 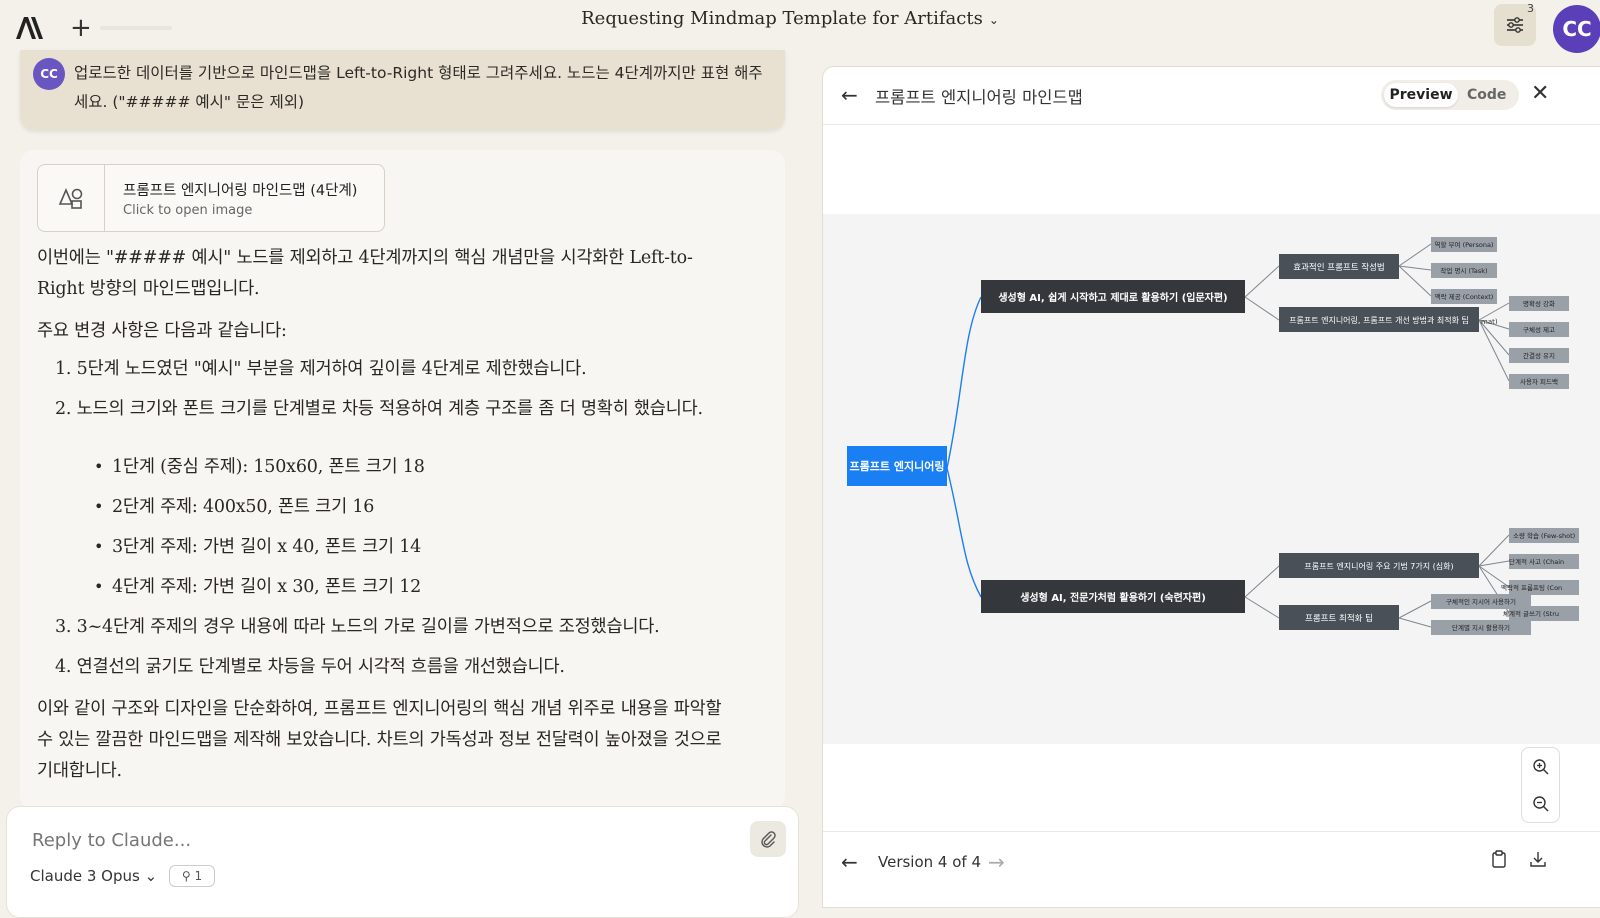 I want to click on edge-l2a-l3b, so click(x=1262, y=308).